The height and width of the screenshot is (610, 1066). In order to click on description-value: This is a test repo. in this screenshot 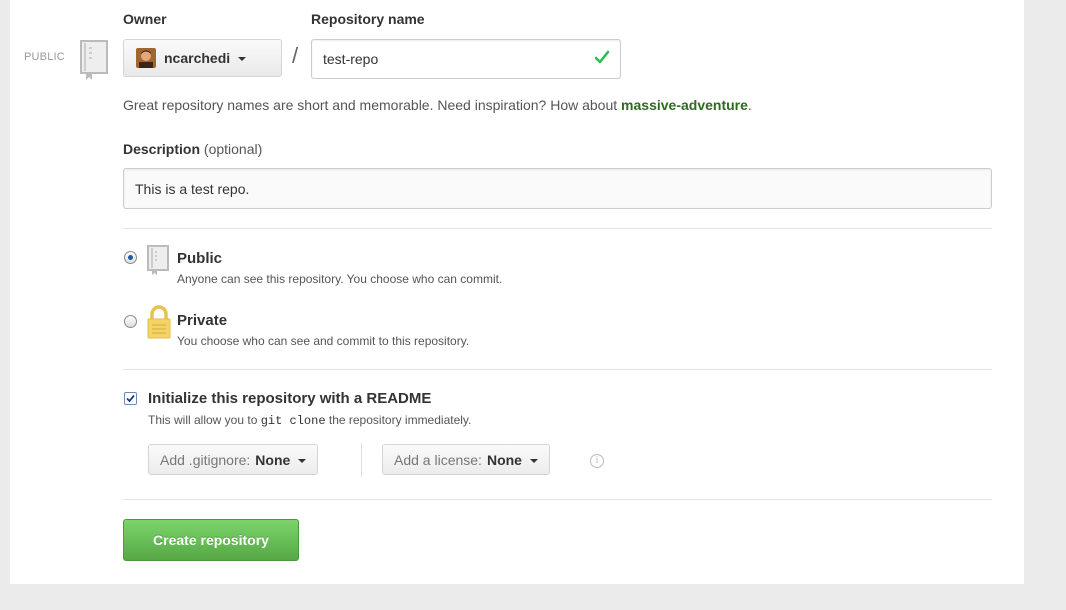, I will do `click(192, 188)`.